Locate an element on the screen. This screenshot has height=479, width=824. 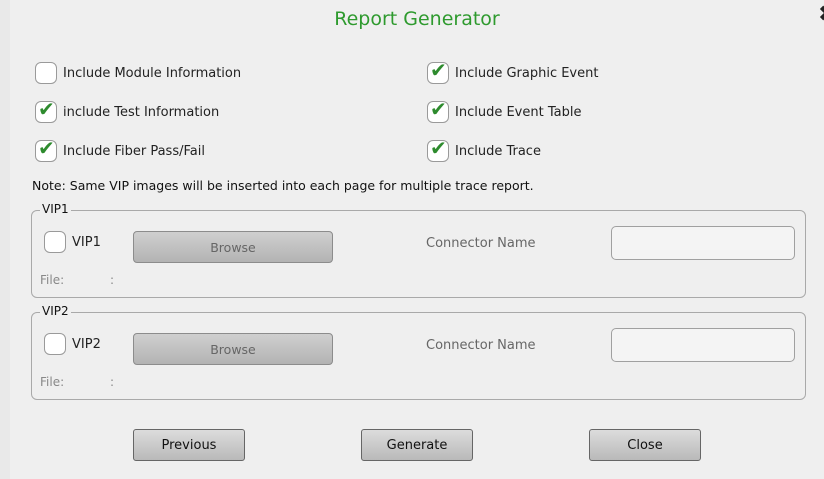
vip2-browse-button: Browse is located at coordinates (233, 349).